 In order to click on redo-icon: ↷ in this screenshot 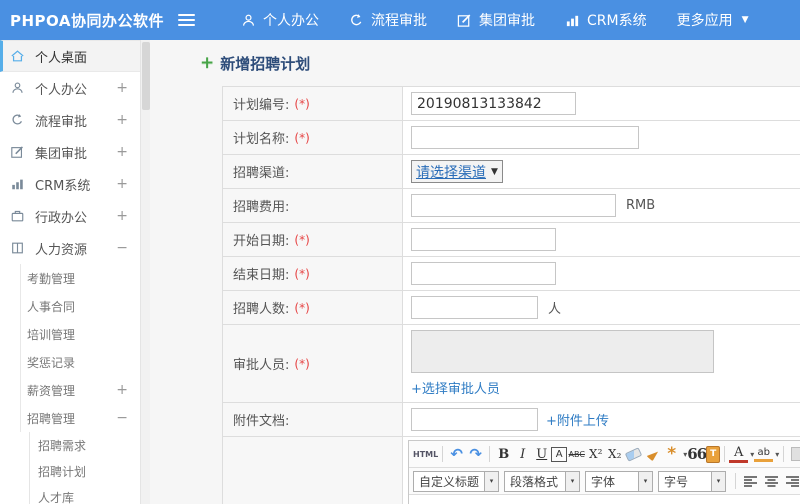, I will do `click(475, 454)`.